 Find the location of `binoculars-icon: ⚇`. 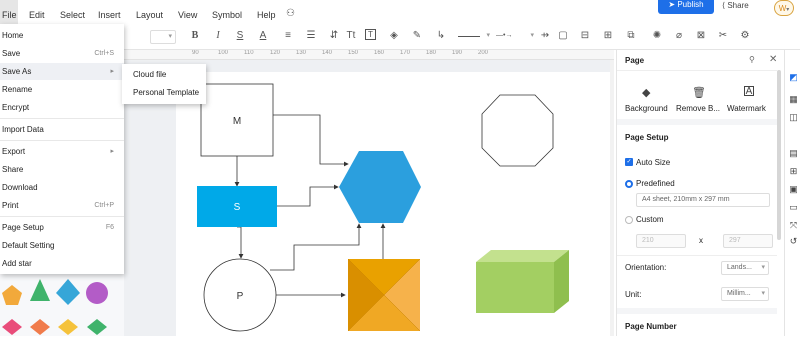

binoculars-icon: ⚇ is located at coordinates (290, 12).